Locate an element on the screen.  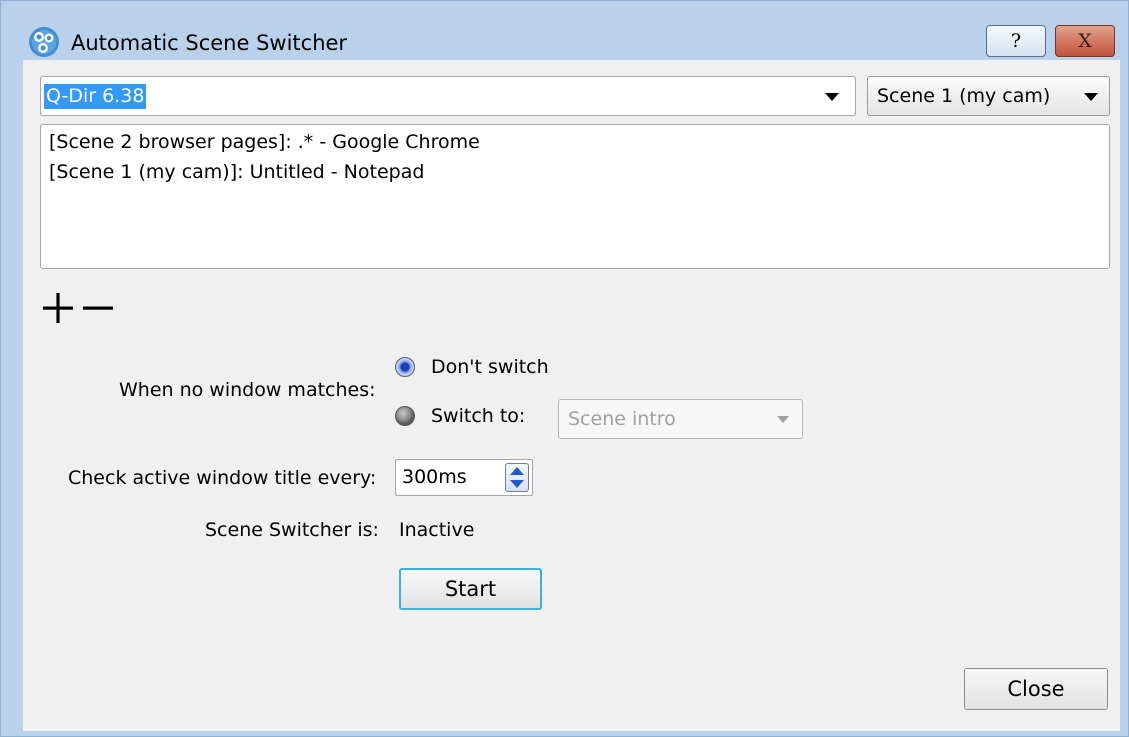
status-label: Scene Switcher is: is located at coordinates (292, 530).